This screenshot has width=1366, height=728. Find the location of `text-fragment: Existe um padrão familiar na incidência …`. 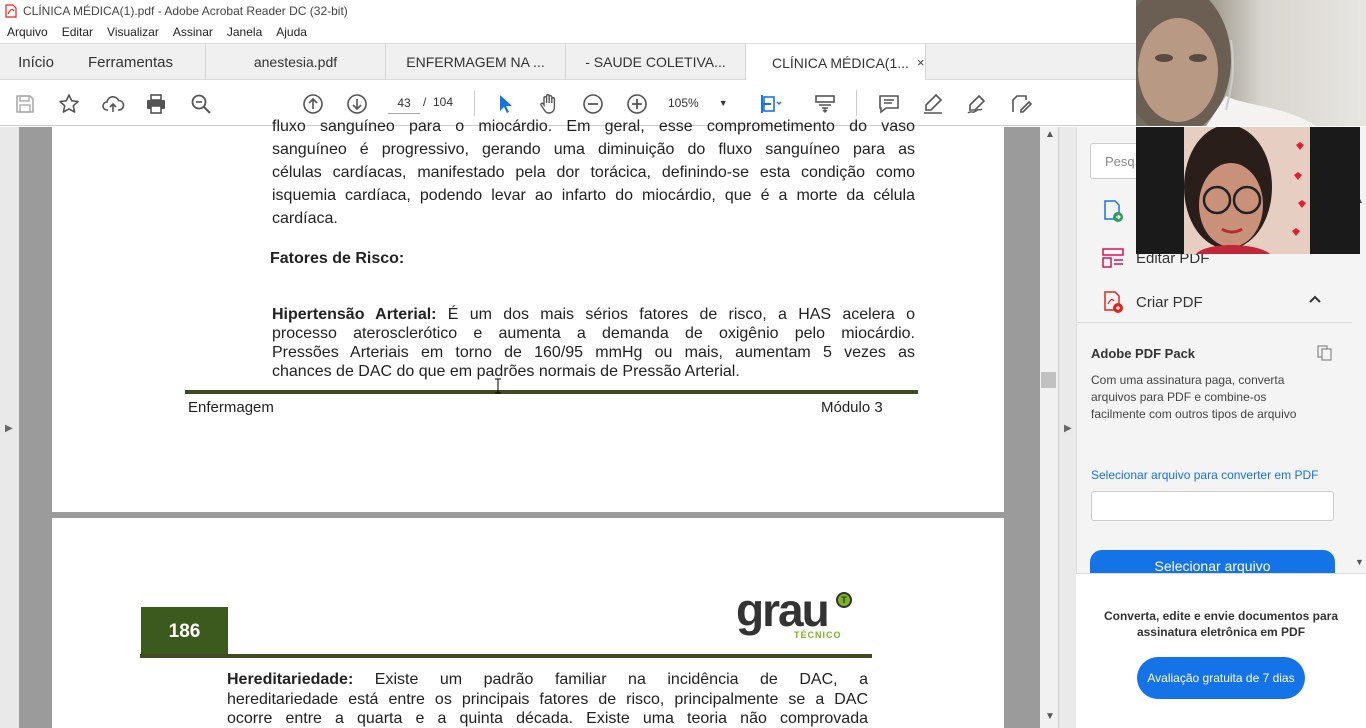

text-fragment: Existe um padrão familiar na incidência … is located at coordinates (610, 679).